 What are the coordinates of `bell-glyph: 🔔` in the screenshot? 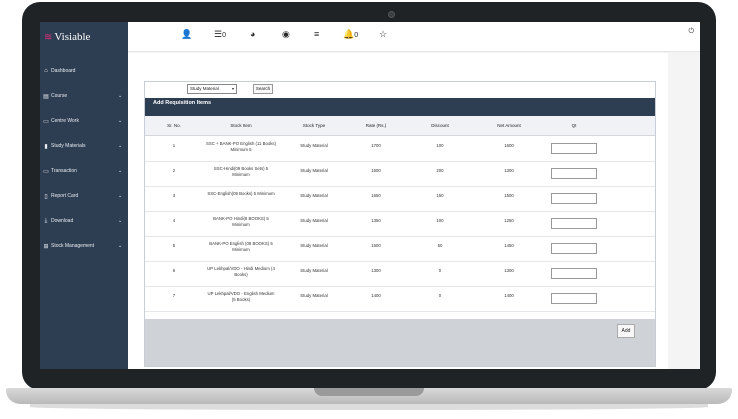 It's located at (349, 34).